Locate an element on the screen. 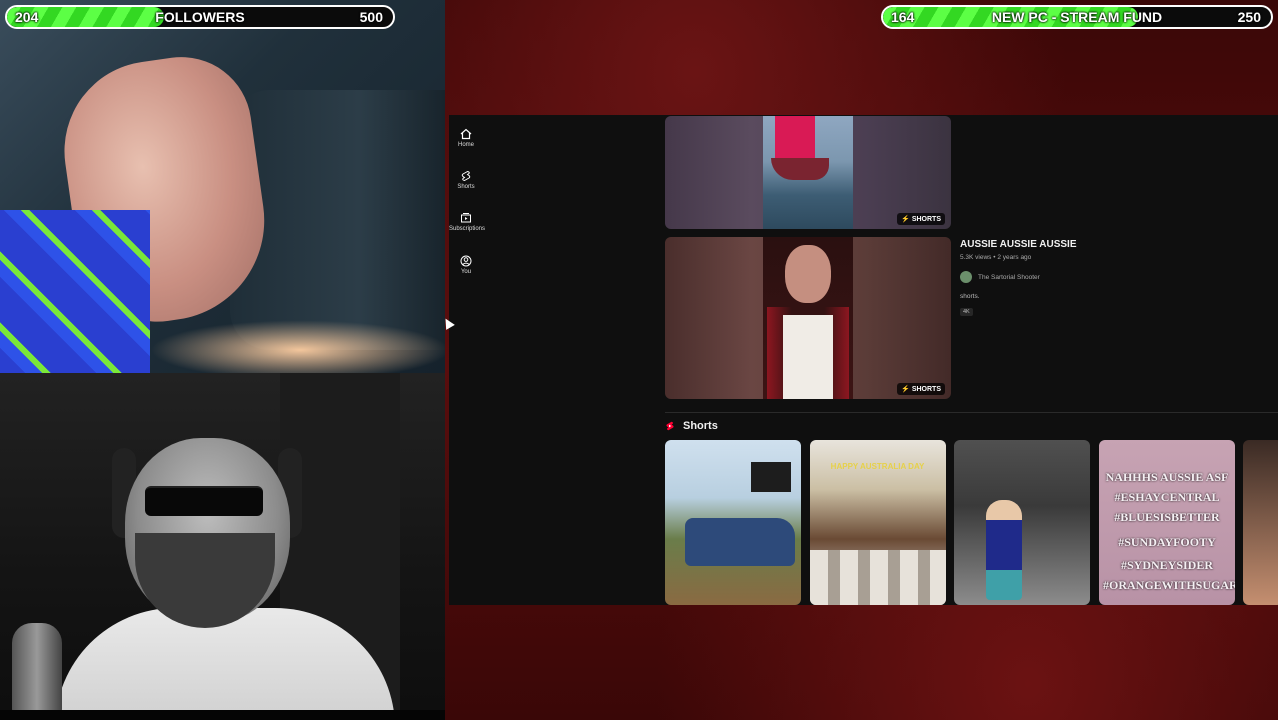 The image size is (1278, 720). video-description: shorts. is located at coordinates (970, 296).